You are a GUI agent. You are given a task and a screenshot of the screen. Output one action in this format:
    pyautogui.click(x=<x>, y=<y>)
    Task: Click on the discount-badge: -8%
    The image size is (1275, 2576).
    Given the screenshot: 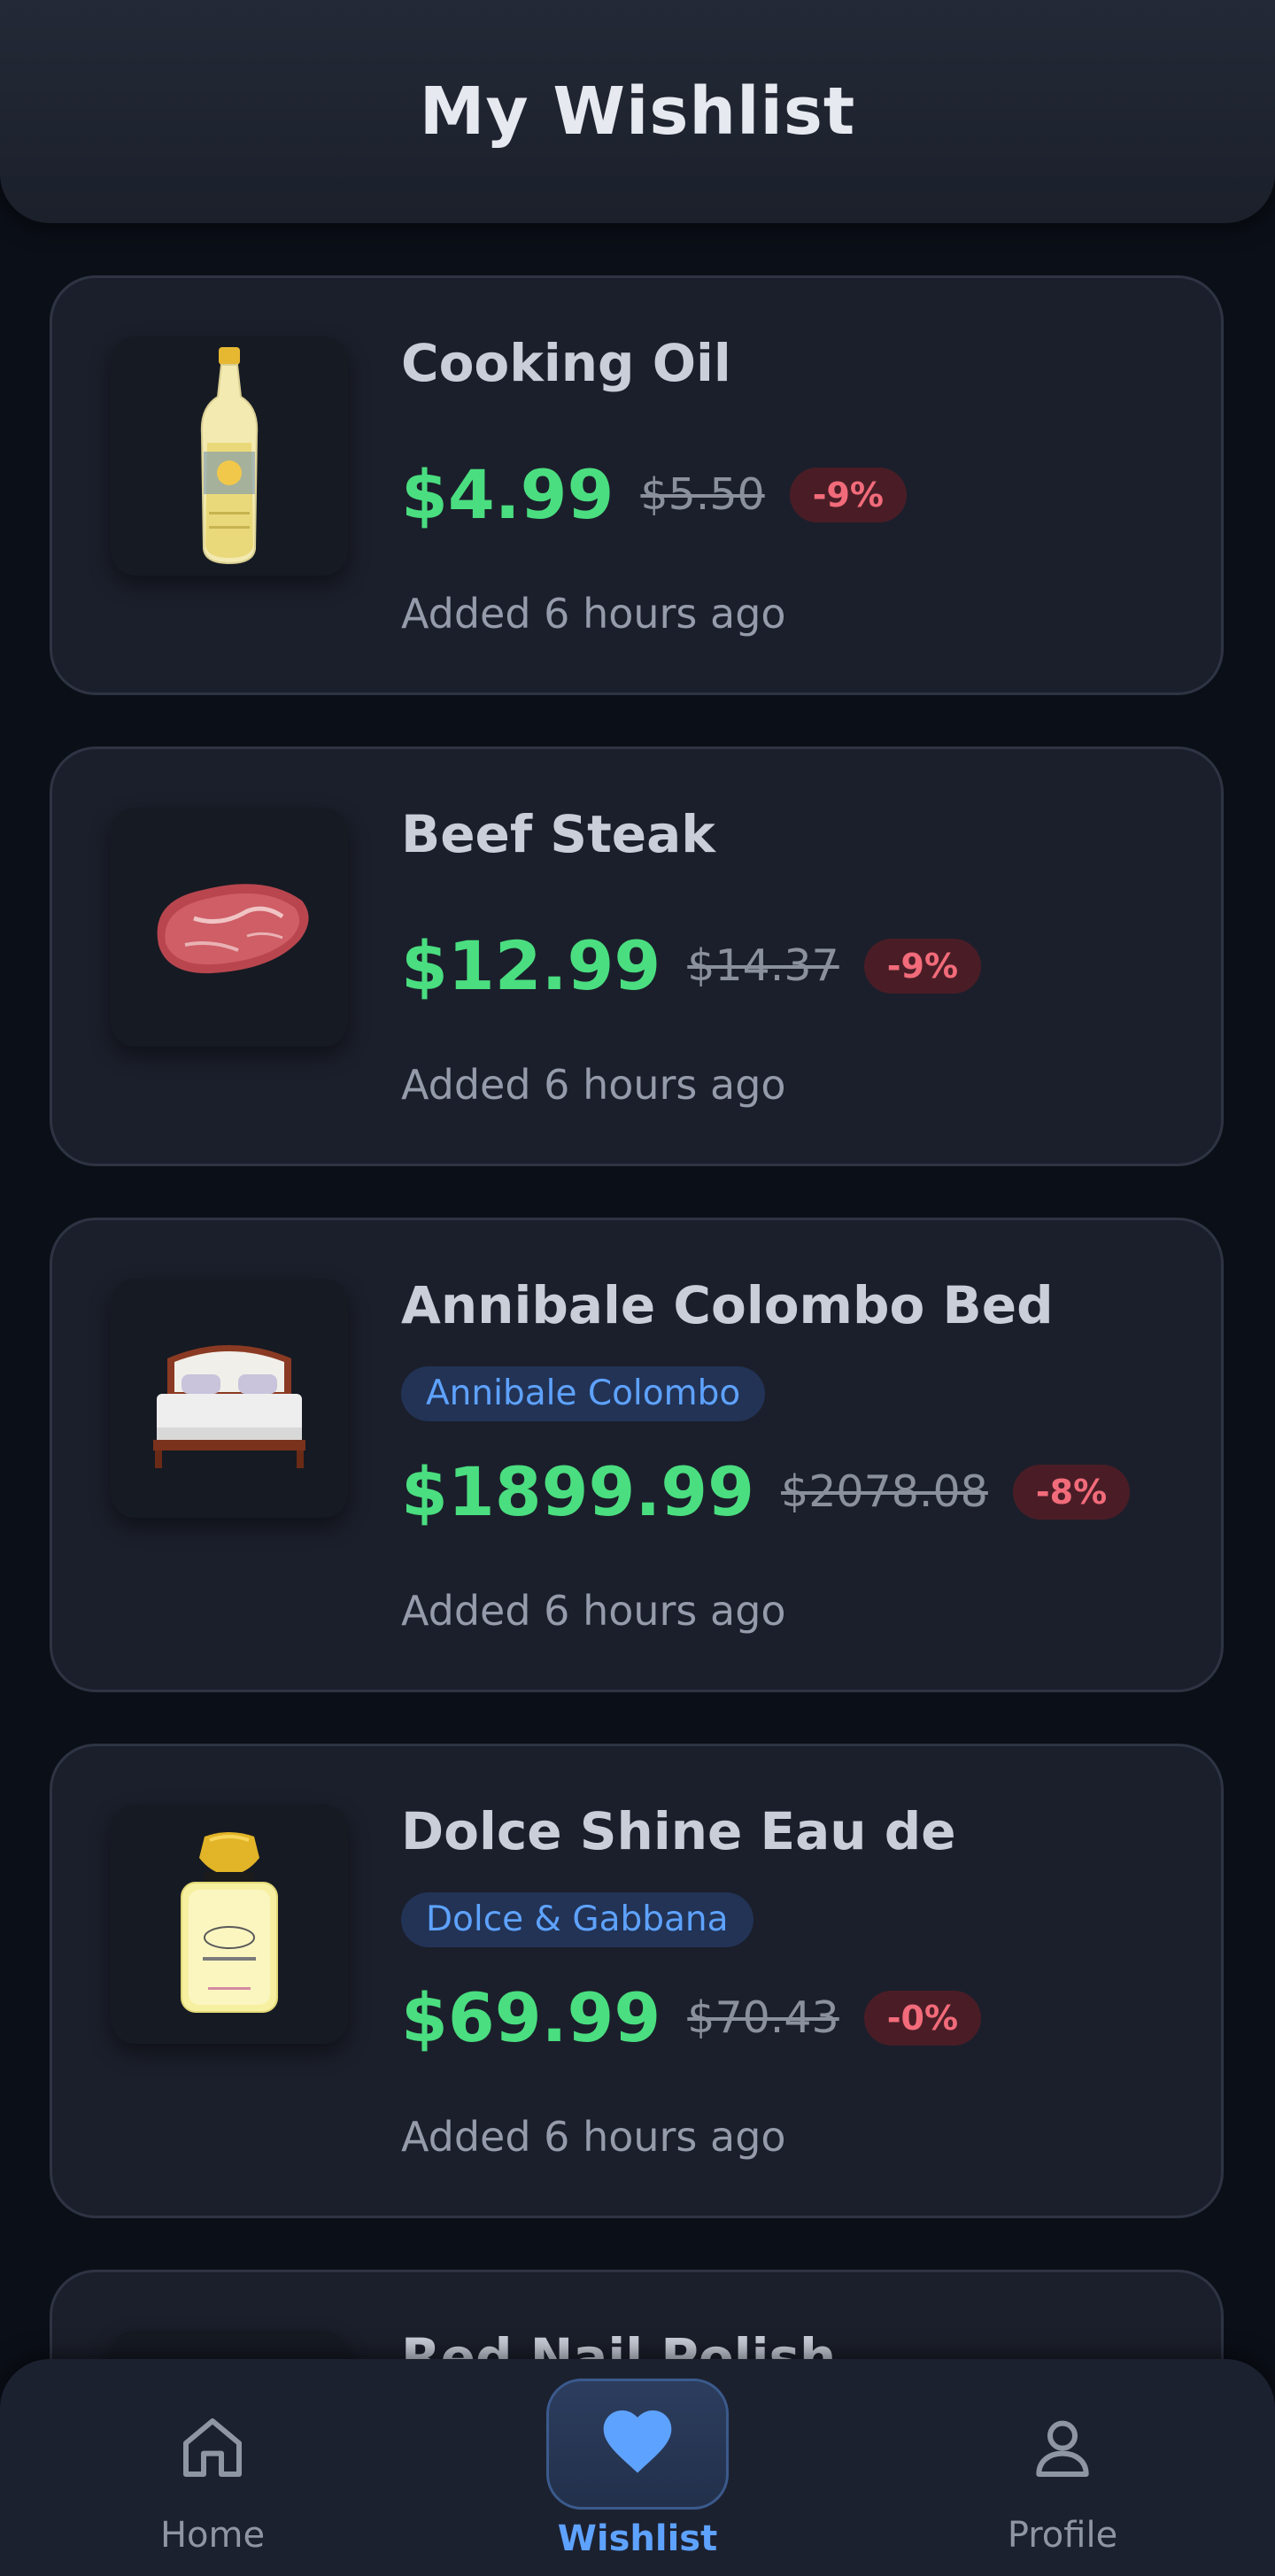 What is the action you would take?
    pyautogui.click(x=1071, y=1492)
    